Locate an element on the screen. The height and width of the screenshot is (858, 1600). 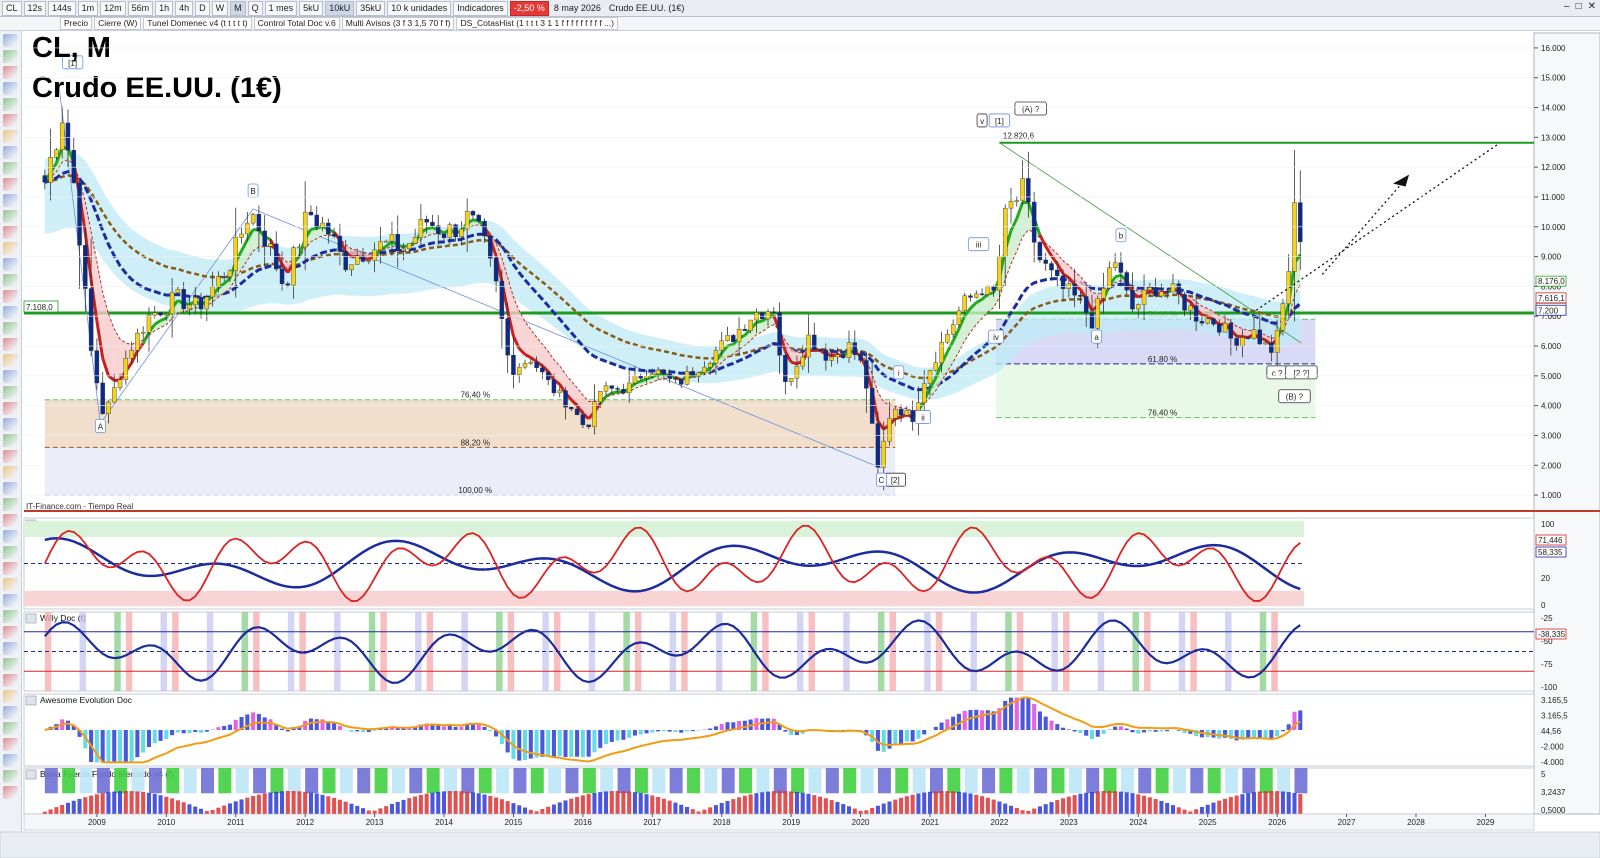
panel-tick-label: 3.165,5 is located at coordinates (1554, 700).